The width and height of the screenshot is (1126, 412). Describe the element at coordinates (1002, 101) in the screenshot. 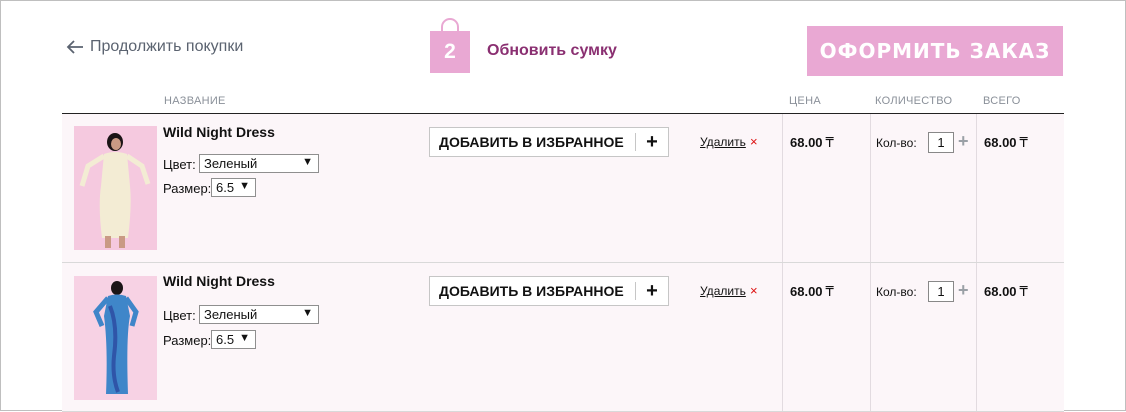

I see `column-header-total: ВСЕГО` at that location.